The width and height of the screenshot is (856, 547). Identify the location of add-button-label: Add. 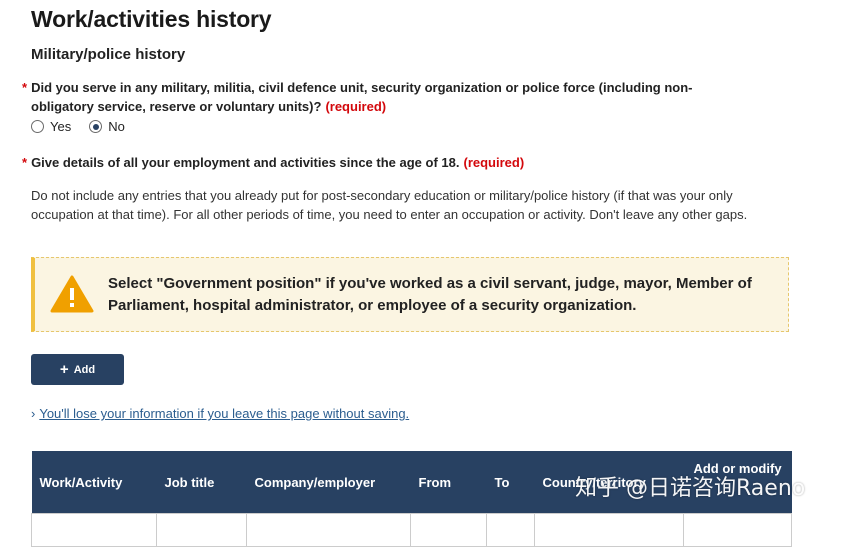
(84, 369).